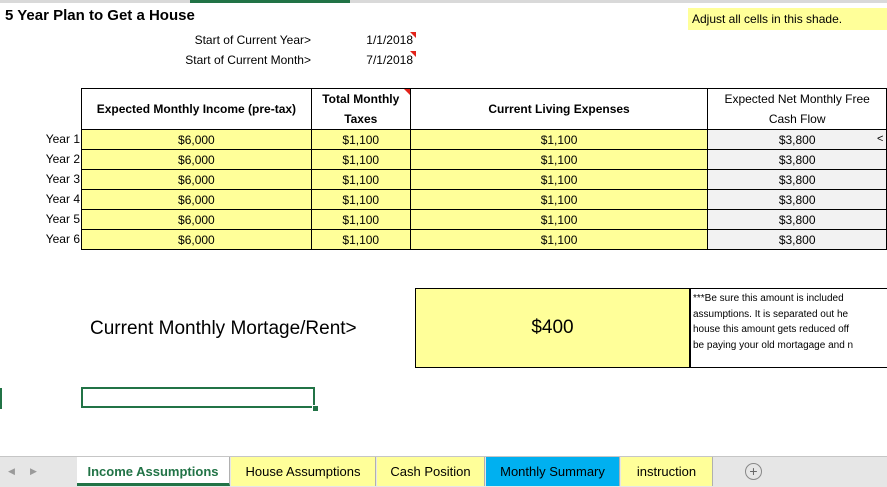 This screenshot has width=887, height=487. Describe the element at coordinates (33, 471) in the screenshot. I see `scroll-right-icon: ▶` at that location.